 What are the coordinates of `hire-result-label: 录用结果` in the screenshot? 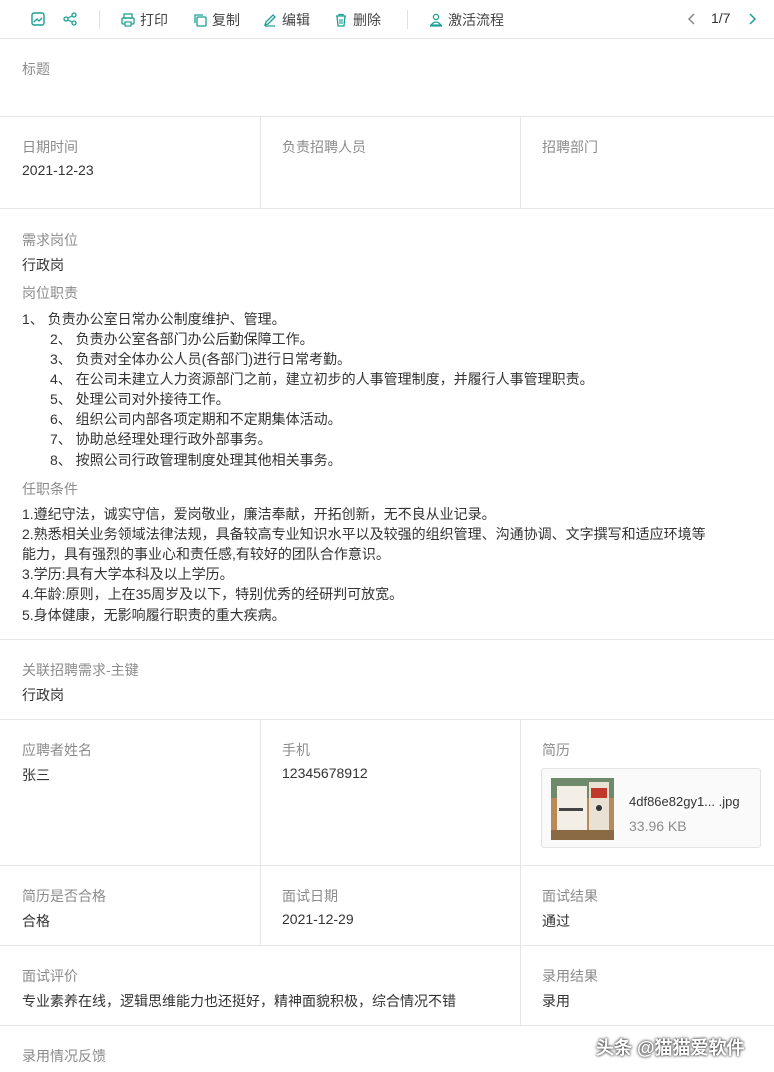 It's located at (570, 976).